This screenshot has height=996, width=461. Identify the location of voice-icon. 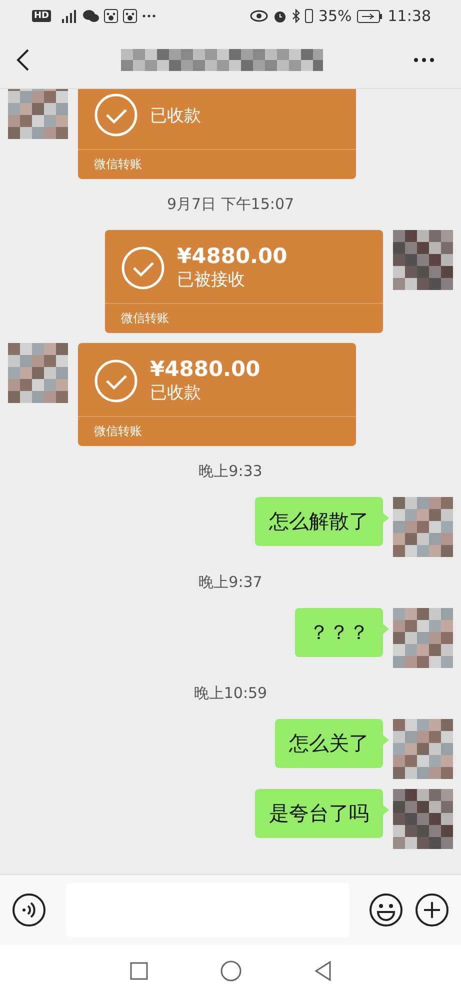
(29, 910).